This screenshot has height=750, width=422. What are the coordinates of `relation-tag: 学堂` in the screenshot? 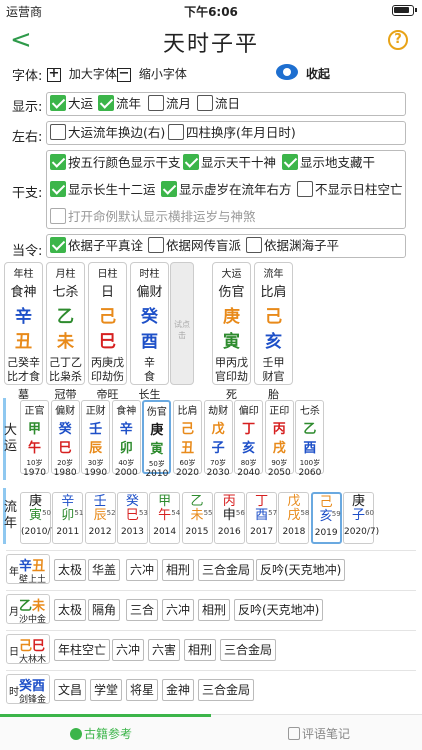 It's located at (106, 690).